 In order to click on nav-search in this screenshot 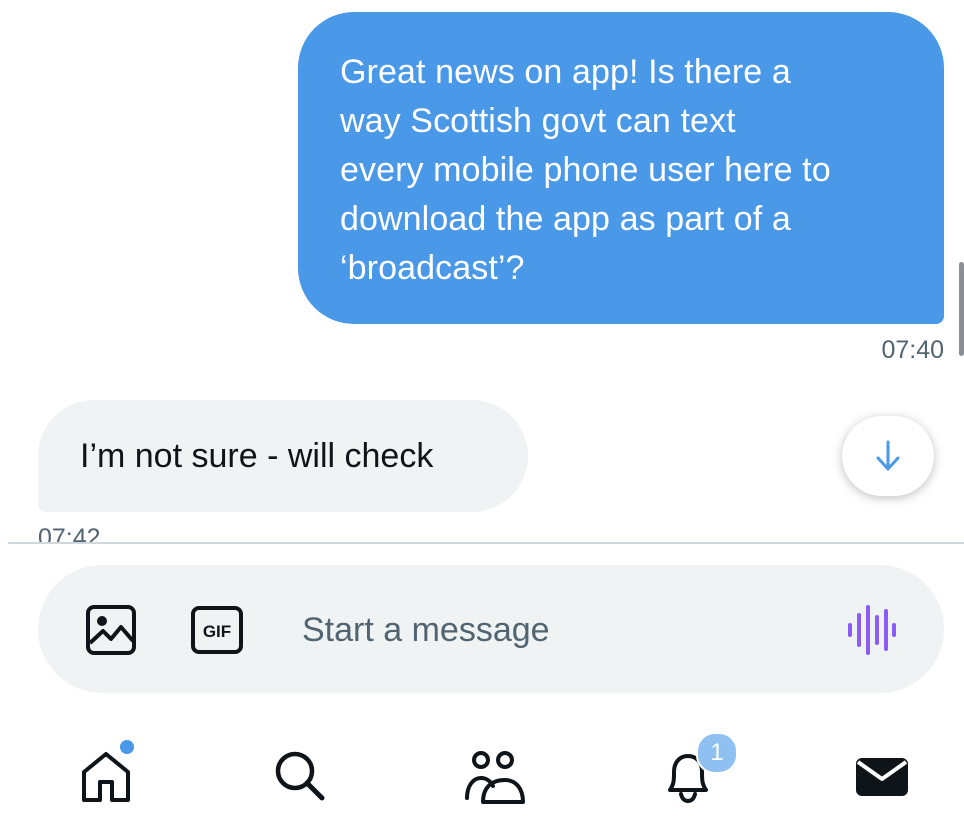, I will do `click(300, 776)`.